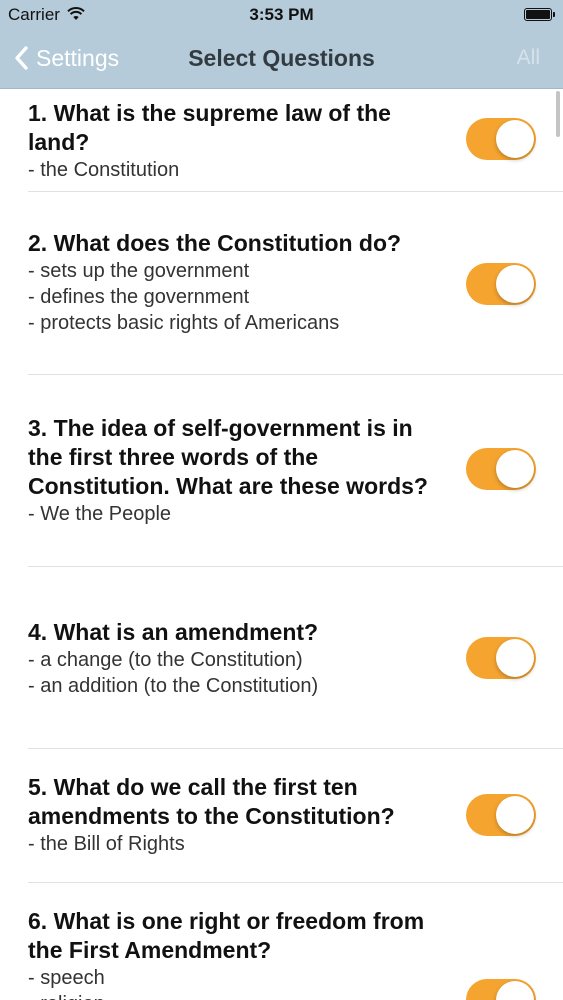  What do you see at coordinates (528, 58) in the screenshot?
I see `select-all-button: All` at bounding box center [528, 58].